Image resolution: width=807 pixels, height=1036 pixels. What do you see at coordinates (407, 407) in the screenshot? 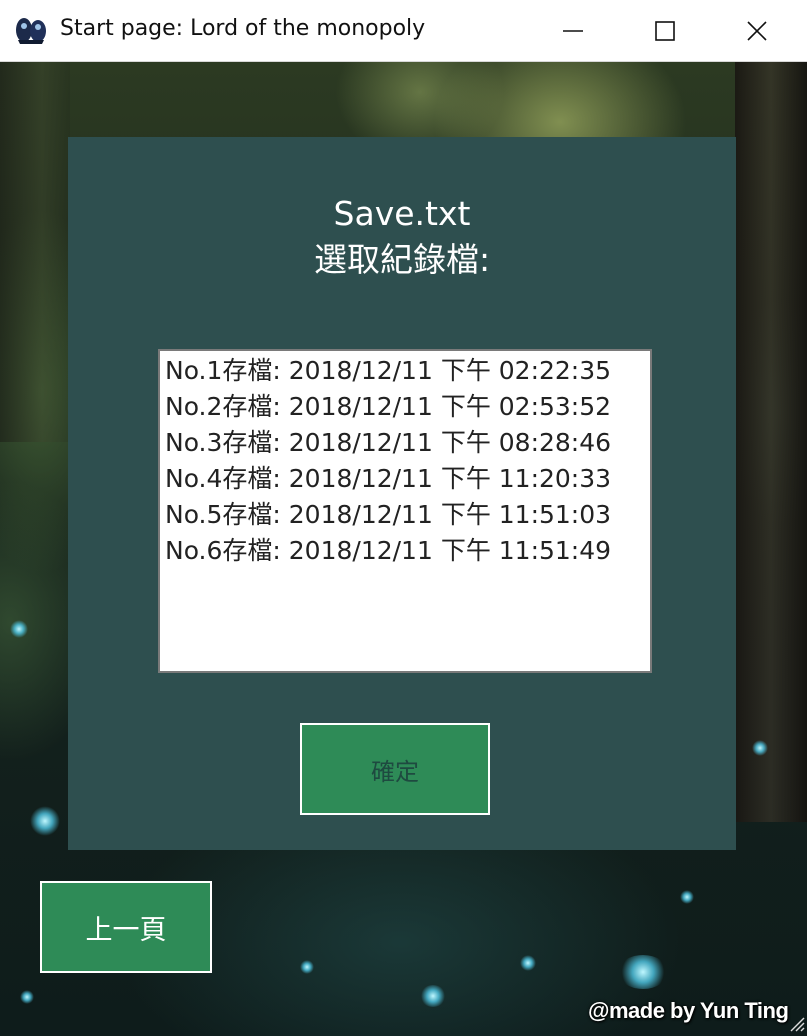
I see `list-item: No.2存檔: 2018/12/11 下午 02:53:52` at bounding box center [407, 407].